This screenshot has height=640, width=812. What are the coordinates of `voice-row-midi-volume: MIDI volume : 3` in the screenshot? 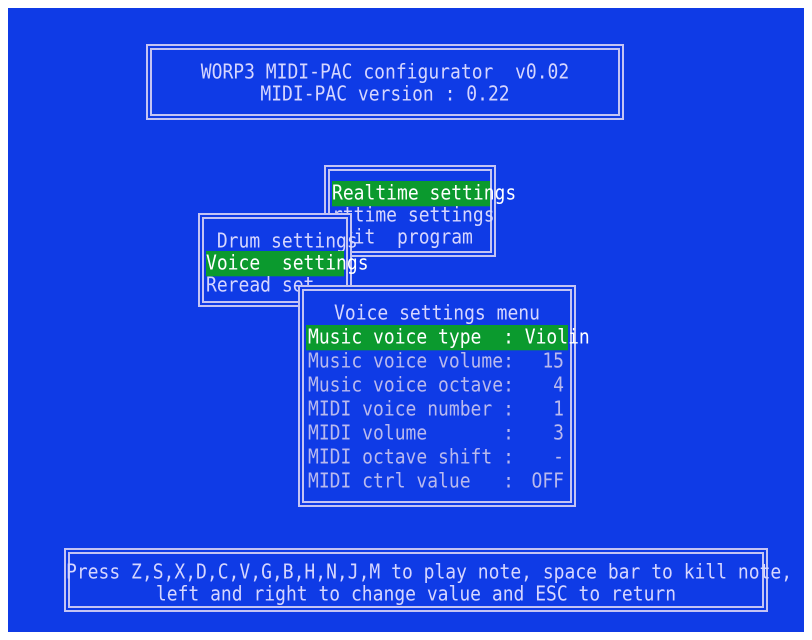 It's located at (437, 433).